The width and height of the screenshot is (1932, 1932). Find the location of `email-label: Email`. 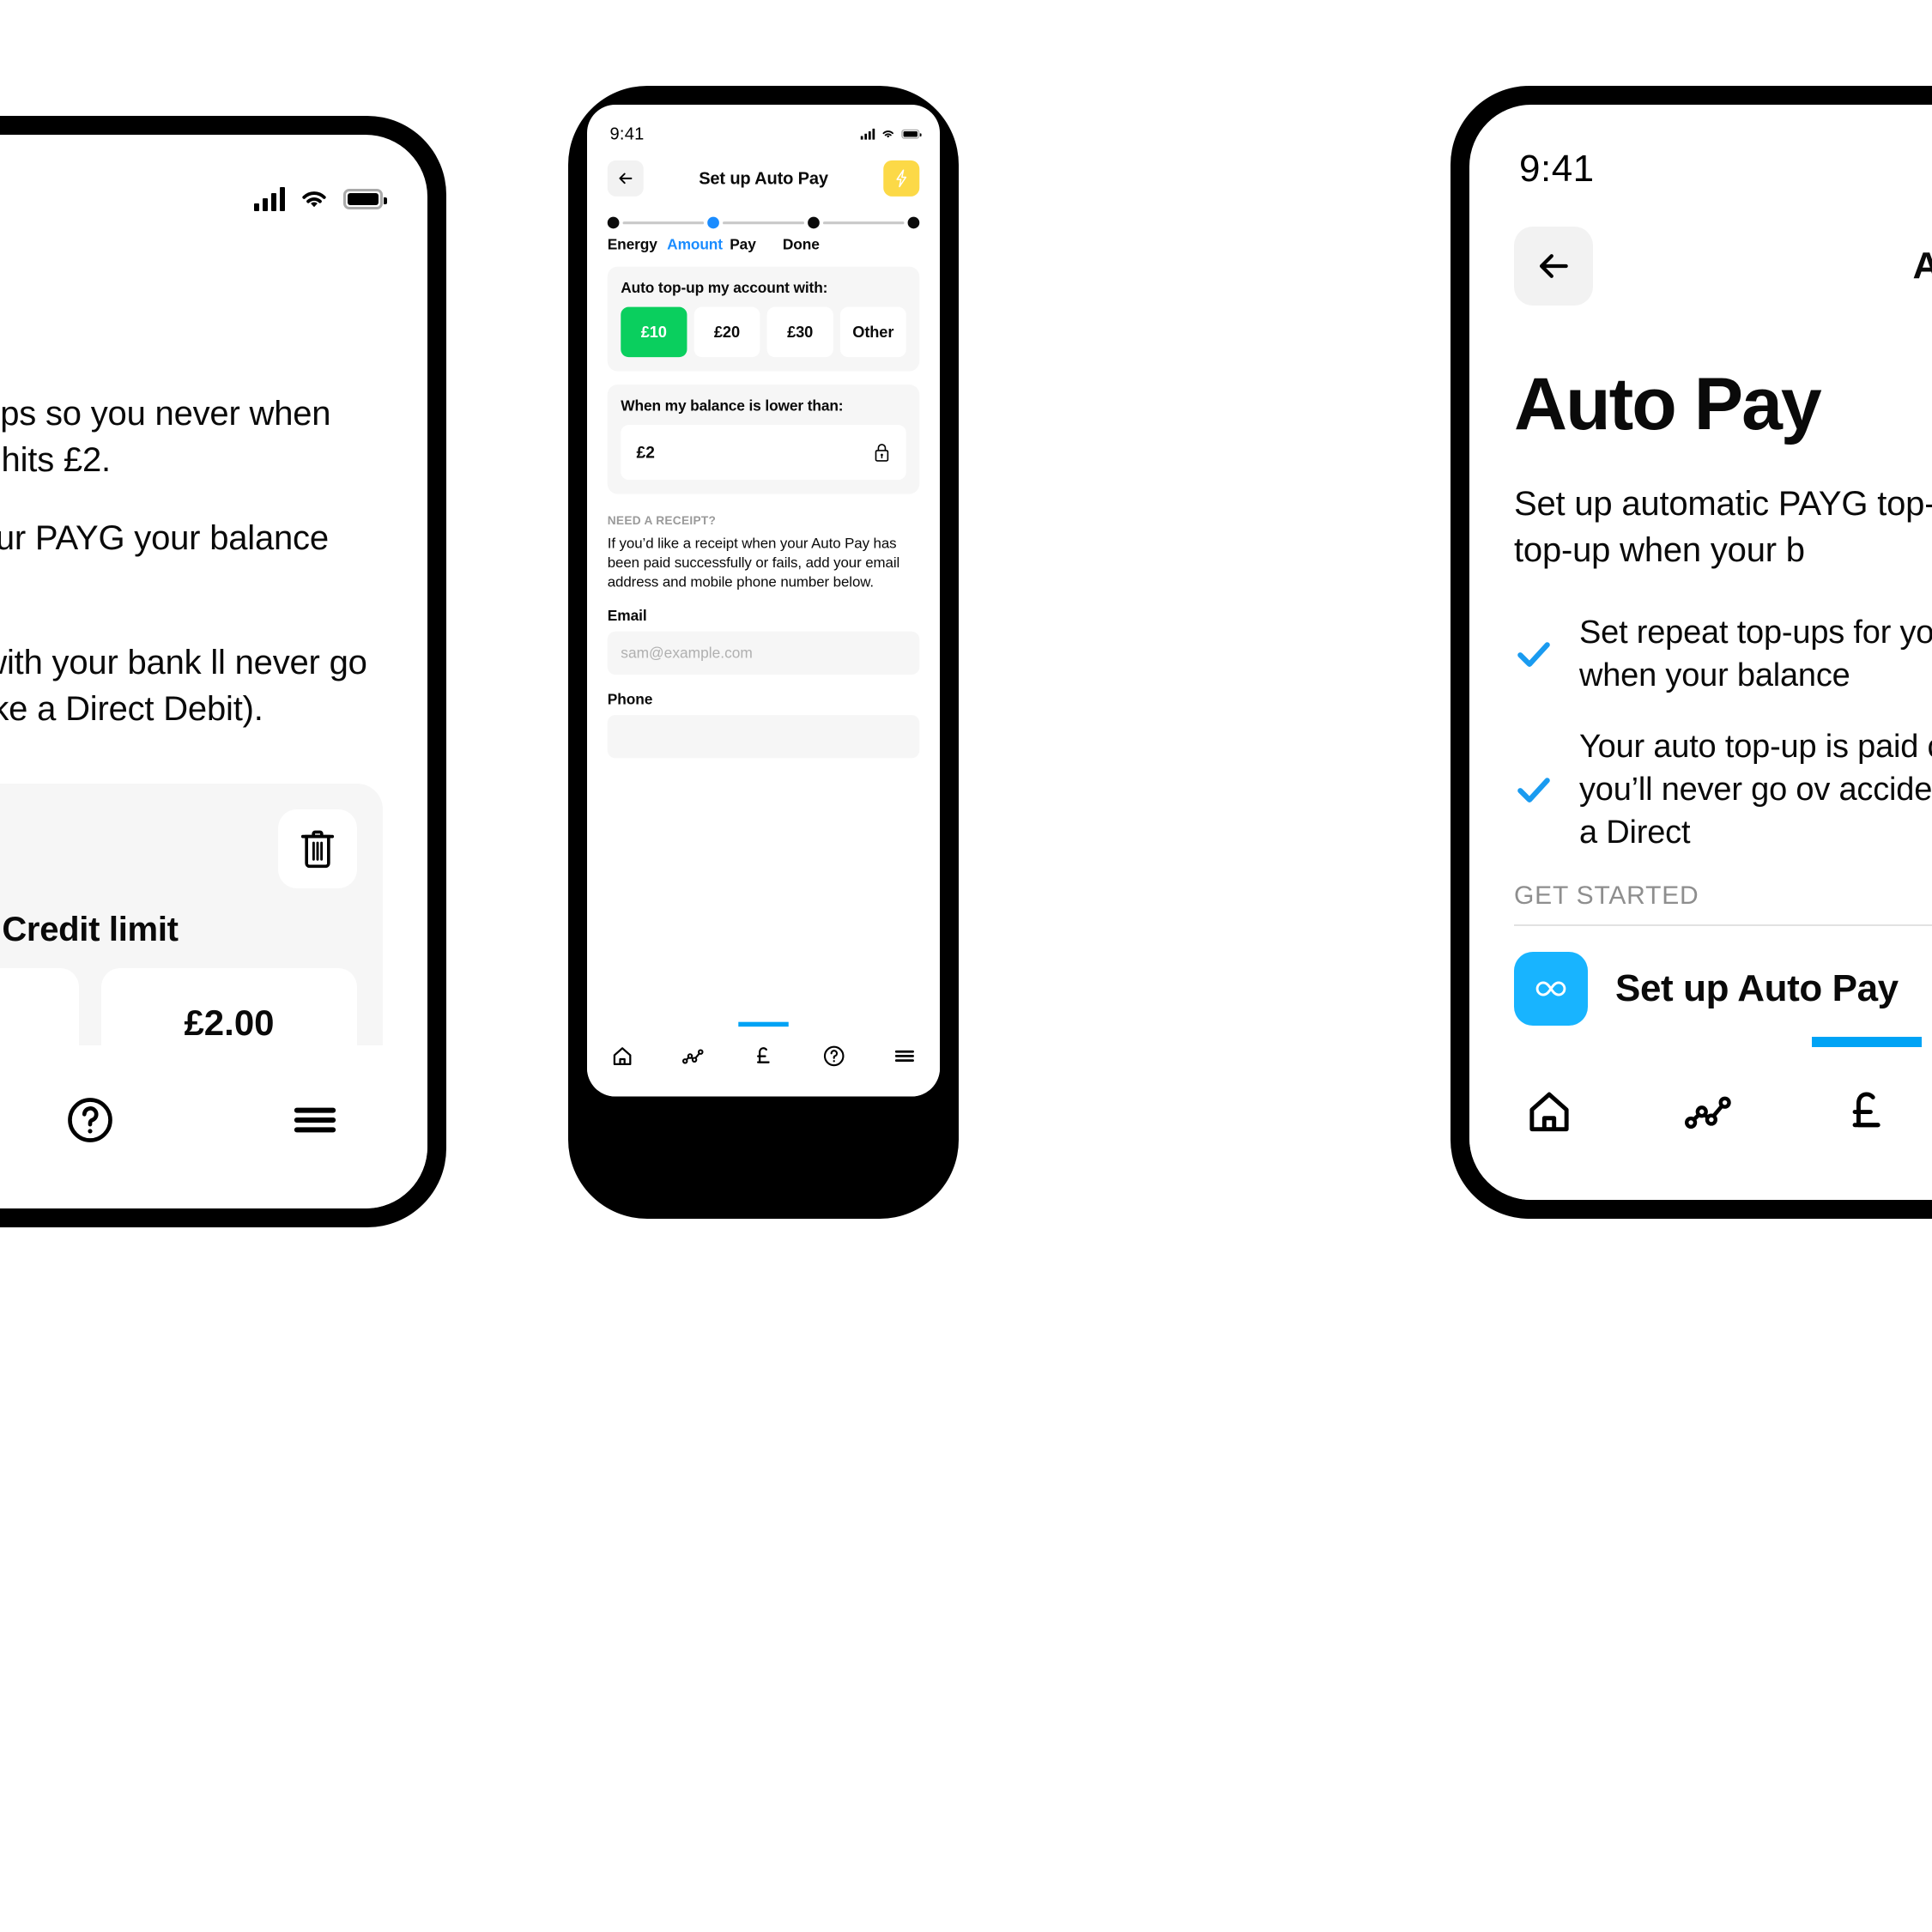

email-label: Email is located at coordinates (627, 616).